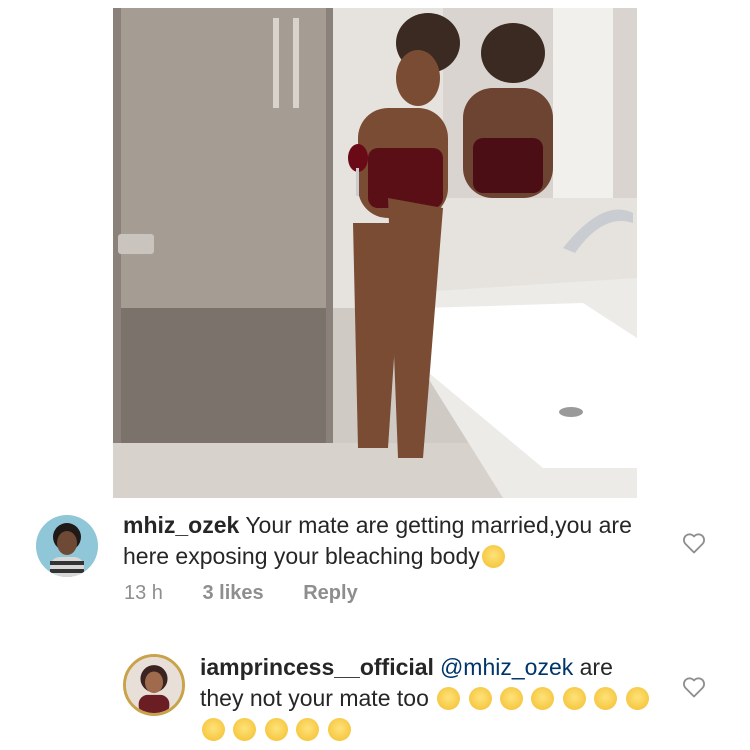 The height and width of the screenshot is (750, 750). What do you see at coordinates (181, 525) in the screenshot?
I see `username: mhiz_ozek` at bounding box center [181, 525].